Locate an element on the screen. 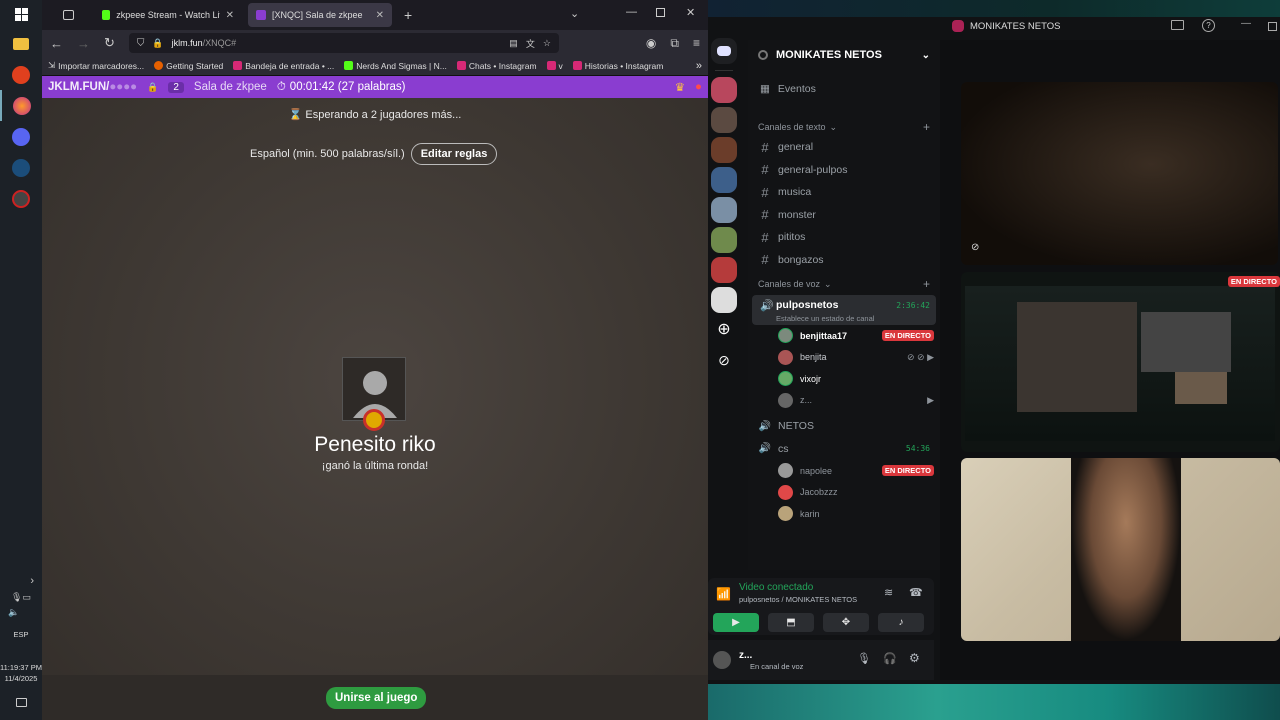  microphone-icon: 🎙 is located at coordinates (864, 658).